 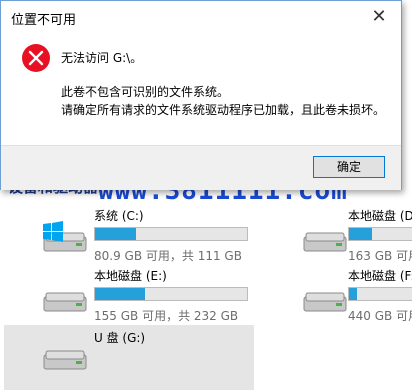 What do you see at coordinates (380, 276) in the screenshot?
I see `drive-name: 本地磁盘 (F:)` at bounding box center [380, 276].